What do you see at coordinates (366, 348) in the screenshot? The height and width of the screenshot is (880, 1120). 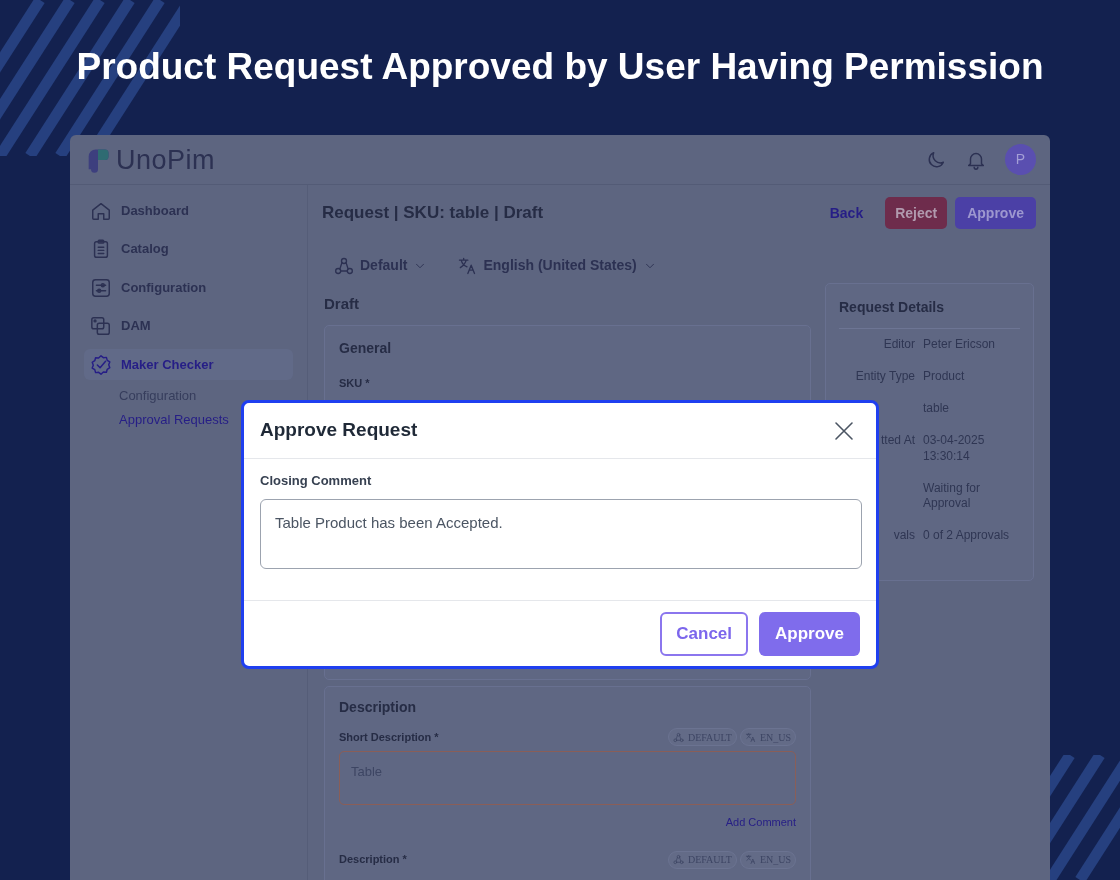 I see `card-title: General` at bounding box center [366, 348].